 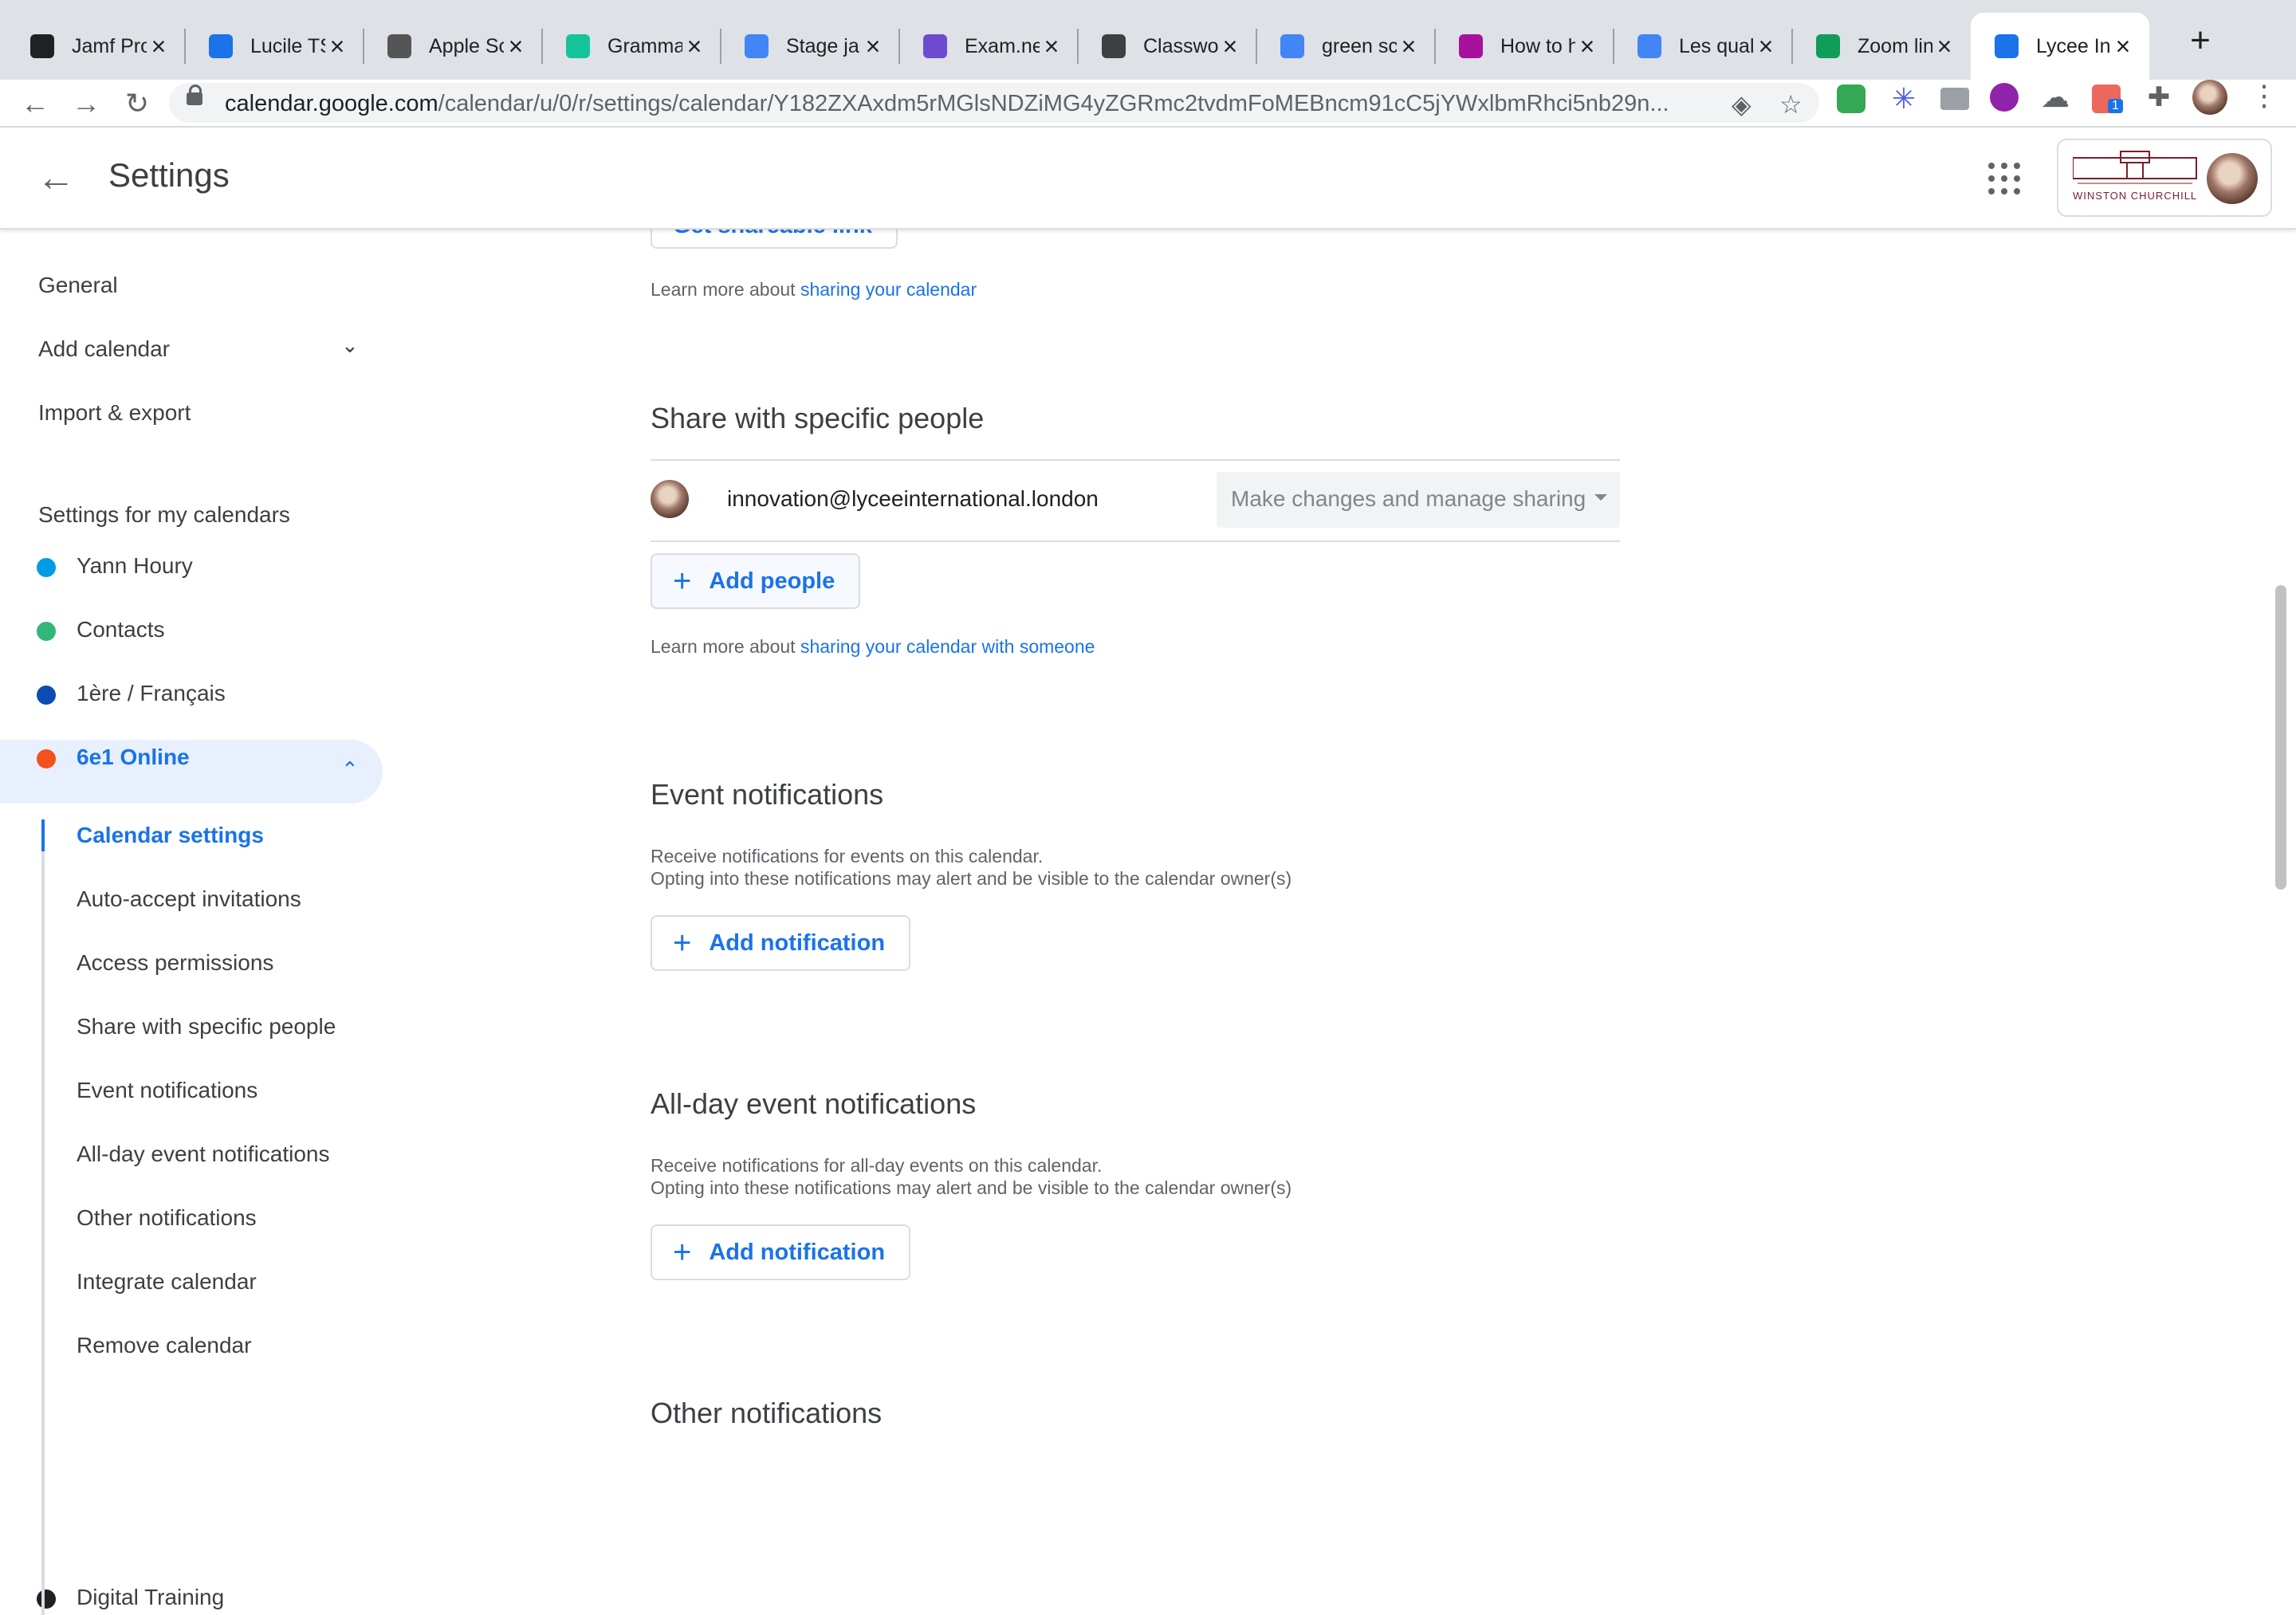 What do you see at coordinates (767, 794) in the screenshot?
I see `event-notifications-heading: Event notifications` at bounding box center [767, 794].